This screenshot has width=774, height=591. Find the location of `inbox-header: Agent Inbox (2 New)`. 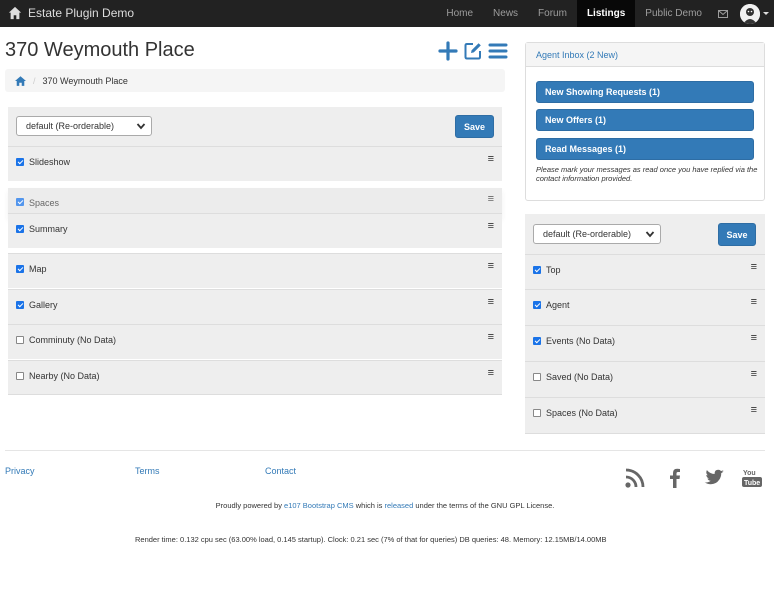

inbox-header: Agent Inbox (2 New) is located at coordinates (645, 55).